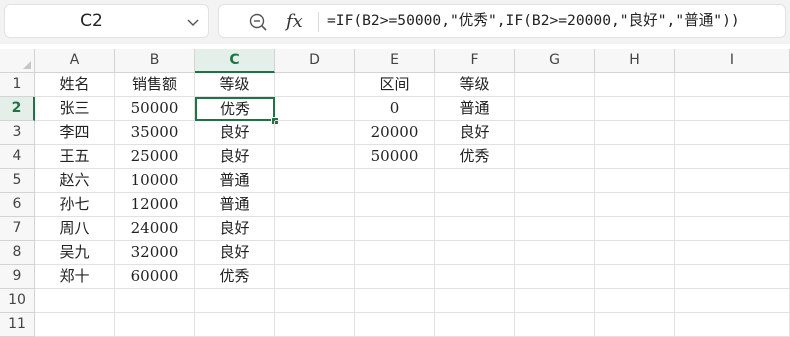  Describe the element at coordinates (315, 229) in the screenshot. I see `cell-d7` at that location.